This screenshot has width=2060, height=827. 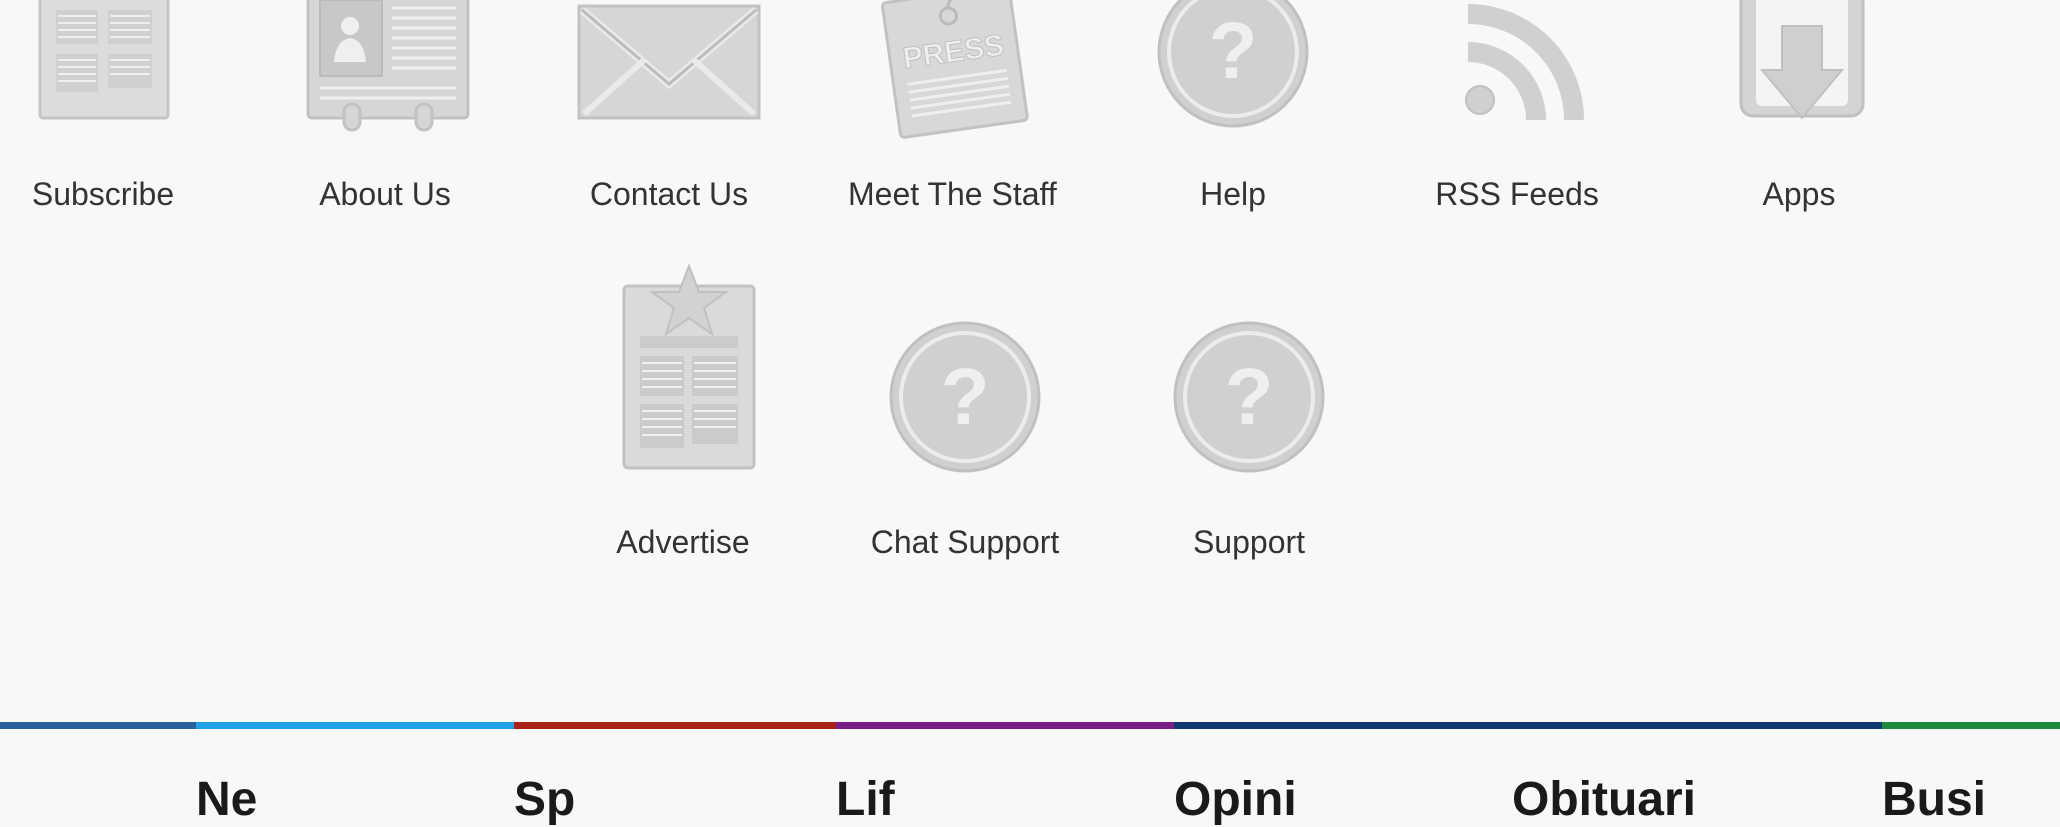 What do you see at coordinates (669, 194) in the screenshot?
I see `link-label: Contact Us` at bounding box center [669, 194].